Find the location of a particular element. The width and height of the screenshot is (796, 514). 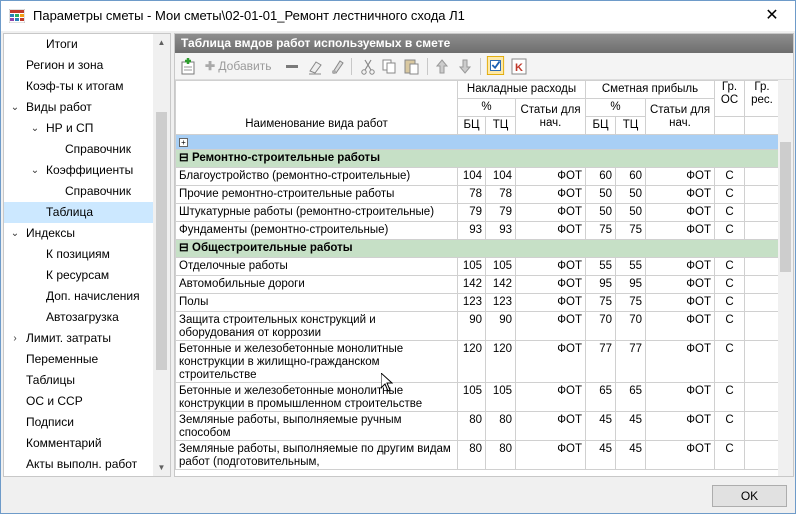

sidebar-item: Справочник is located at coordinates (79, 149).